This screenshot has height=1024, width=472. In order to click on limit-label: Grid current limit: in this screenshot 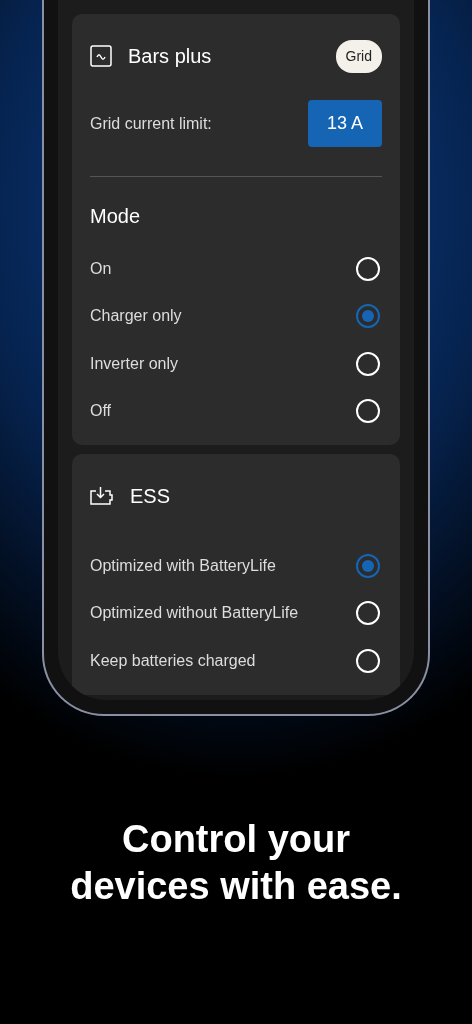, I will do `click(151, 123)`.